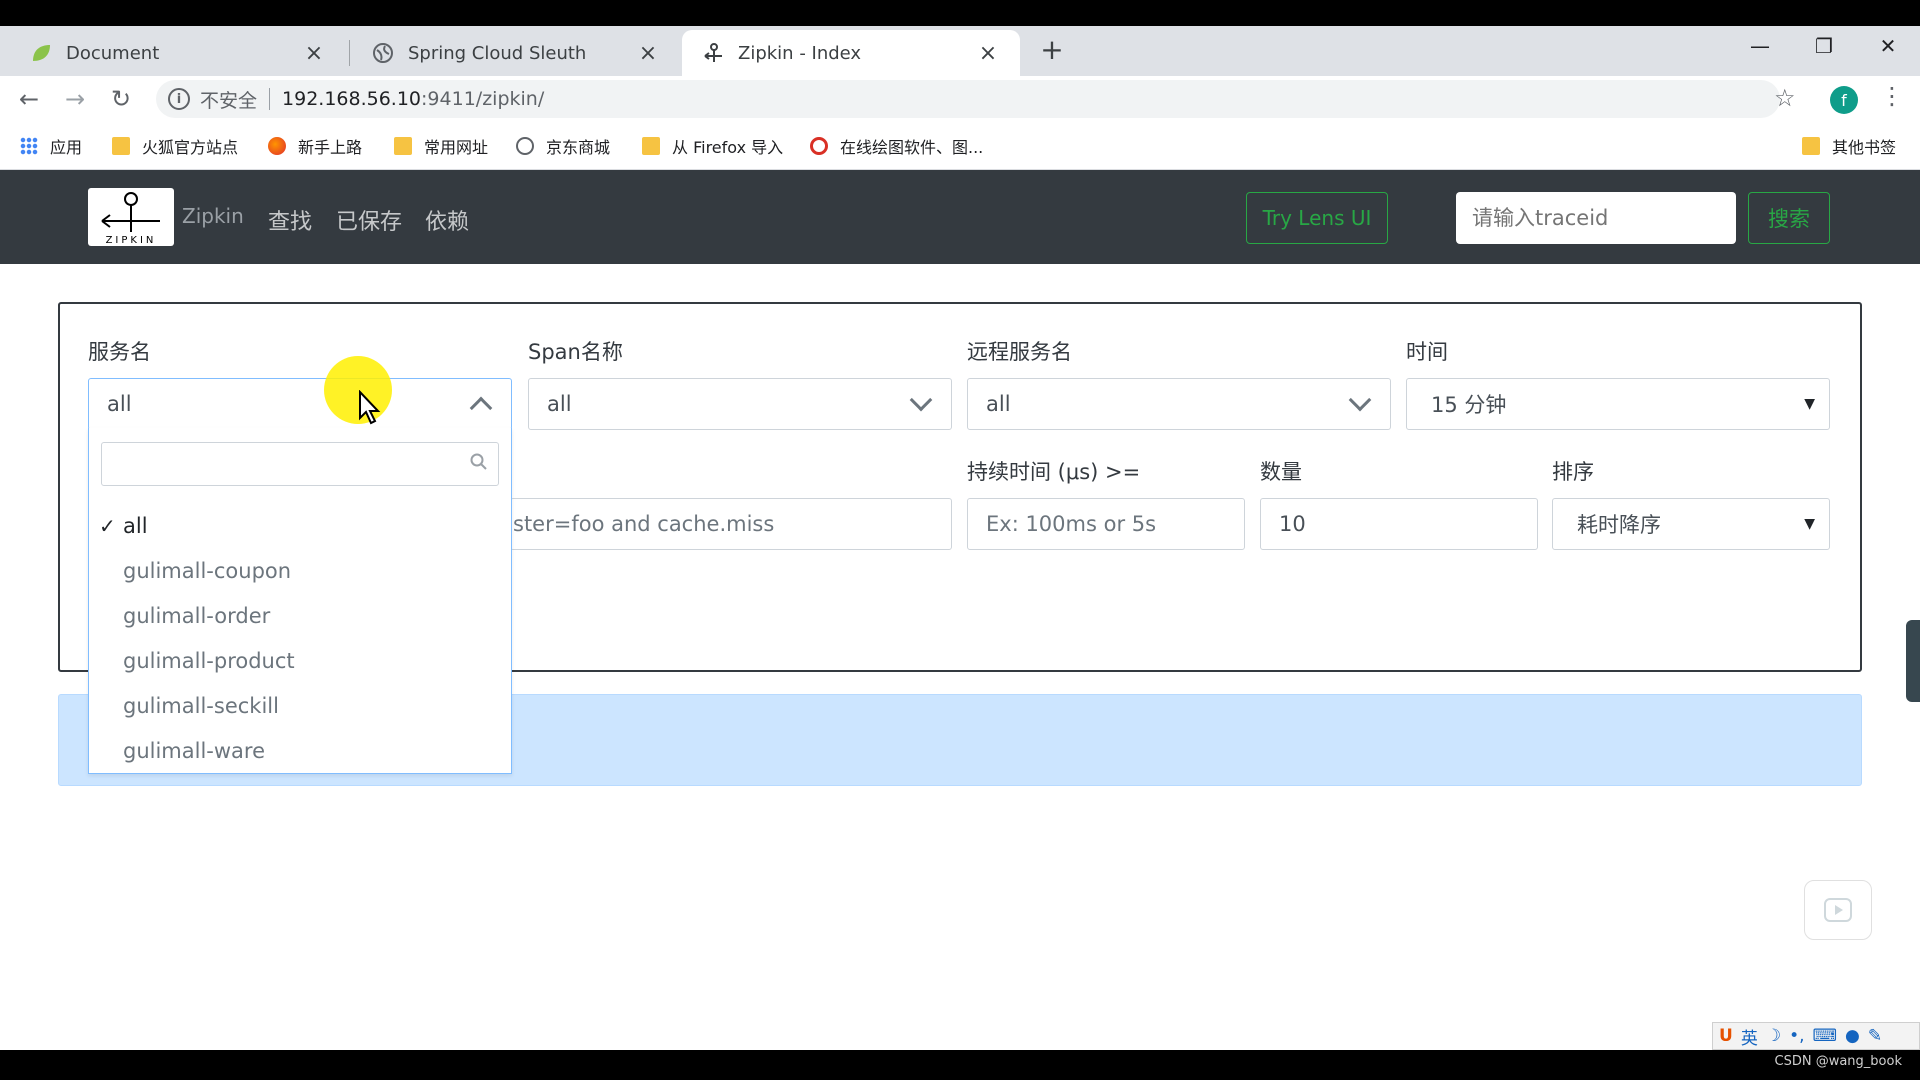  What do you see at coordinates (1789, 218) in the screenshot?
I see `search-button: 搜索` at bounding box center [1789, 218].